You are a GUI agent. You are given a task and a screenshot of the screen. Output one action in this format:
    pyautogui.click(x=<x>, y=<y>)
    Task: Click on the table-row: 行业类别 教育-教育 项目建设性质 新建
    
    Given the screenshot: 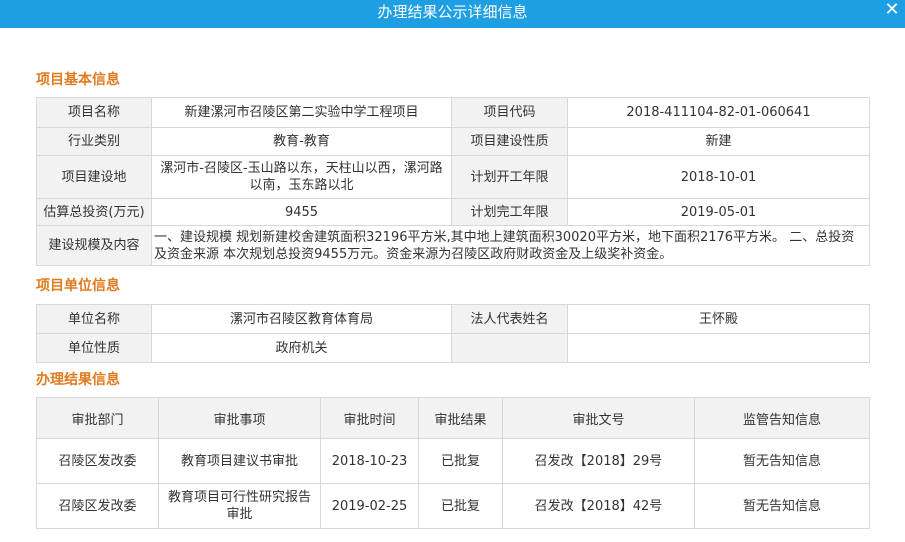 What is the action you would take?
    pyautogui.click(x=453, y=141)
    